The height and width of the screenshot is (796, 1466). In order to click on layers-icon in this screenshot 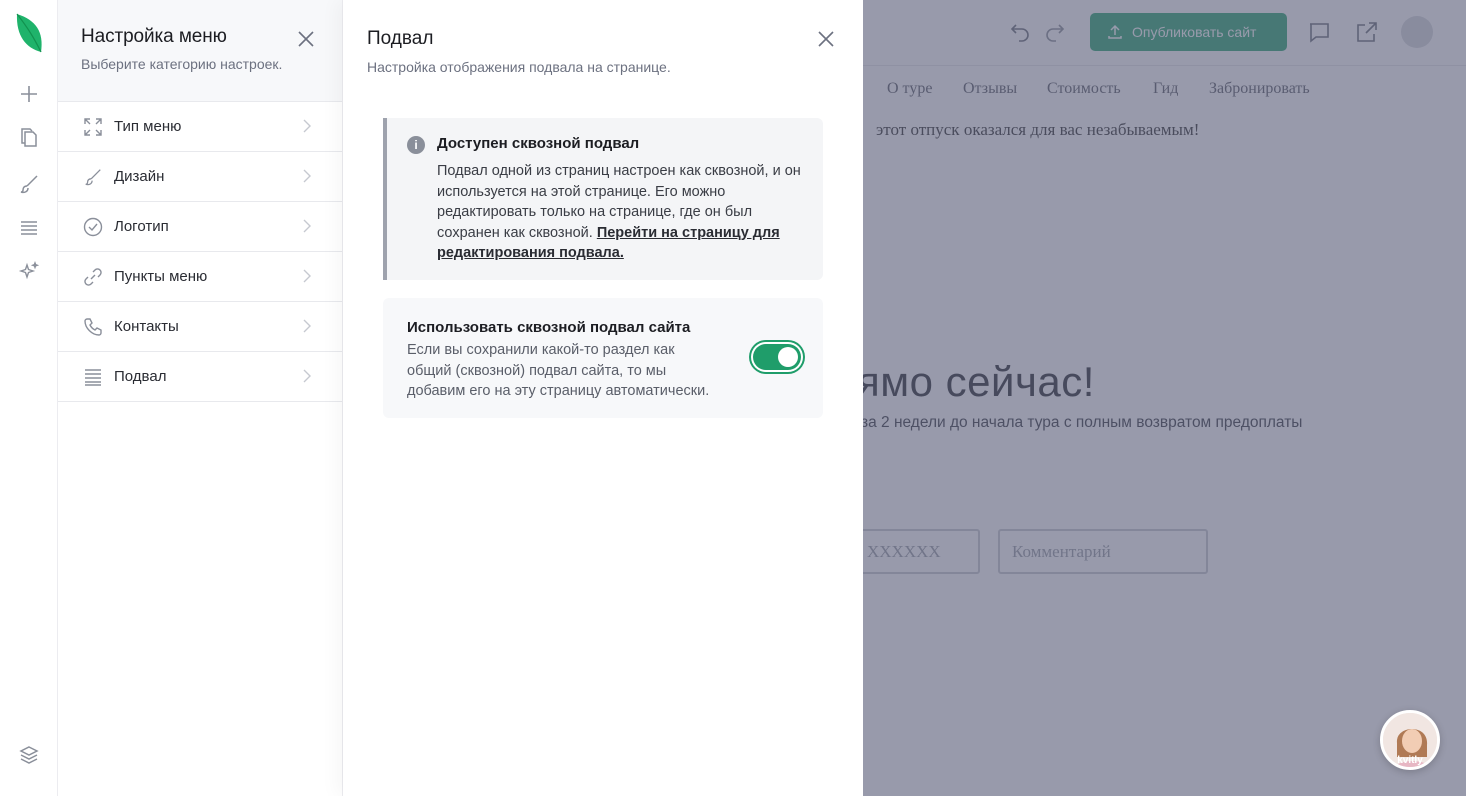, I will do `click(29, 755)`.